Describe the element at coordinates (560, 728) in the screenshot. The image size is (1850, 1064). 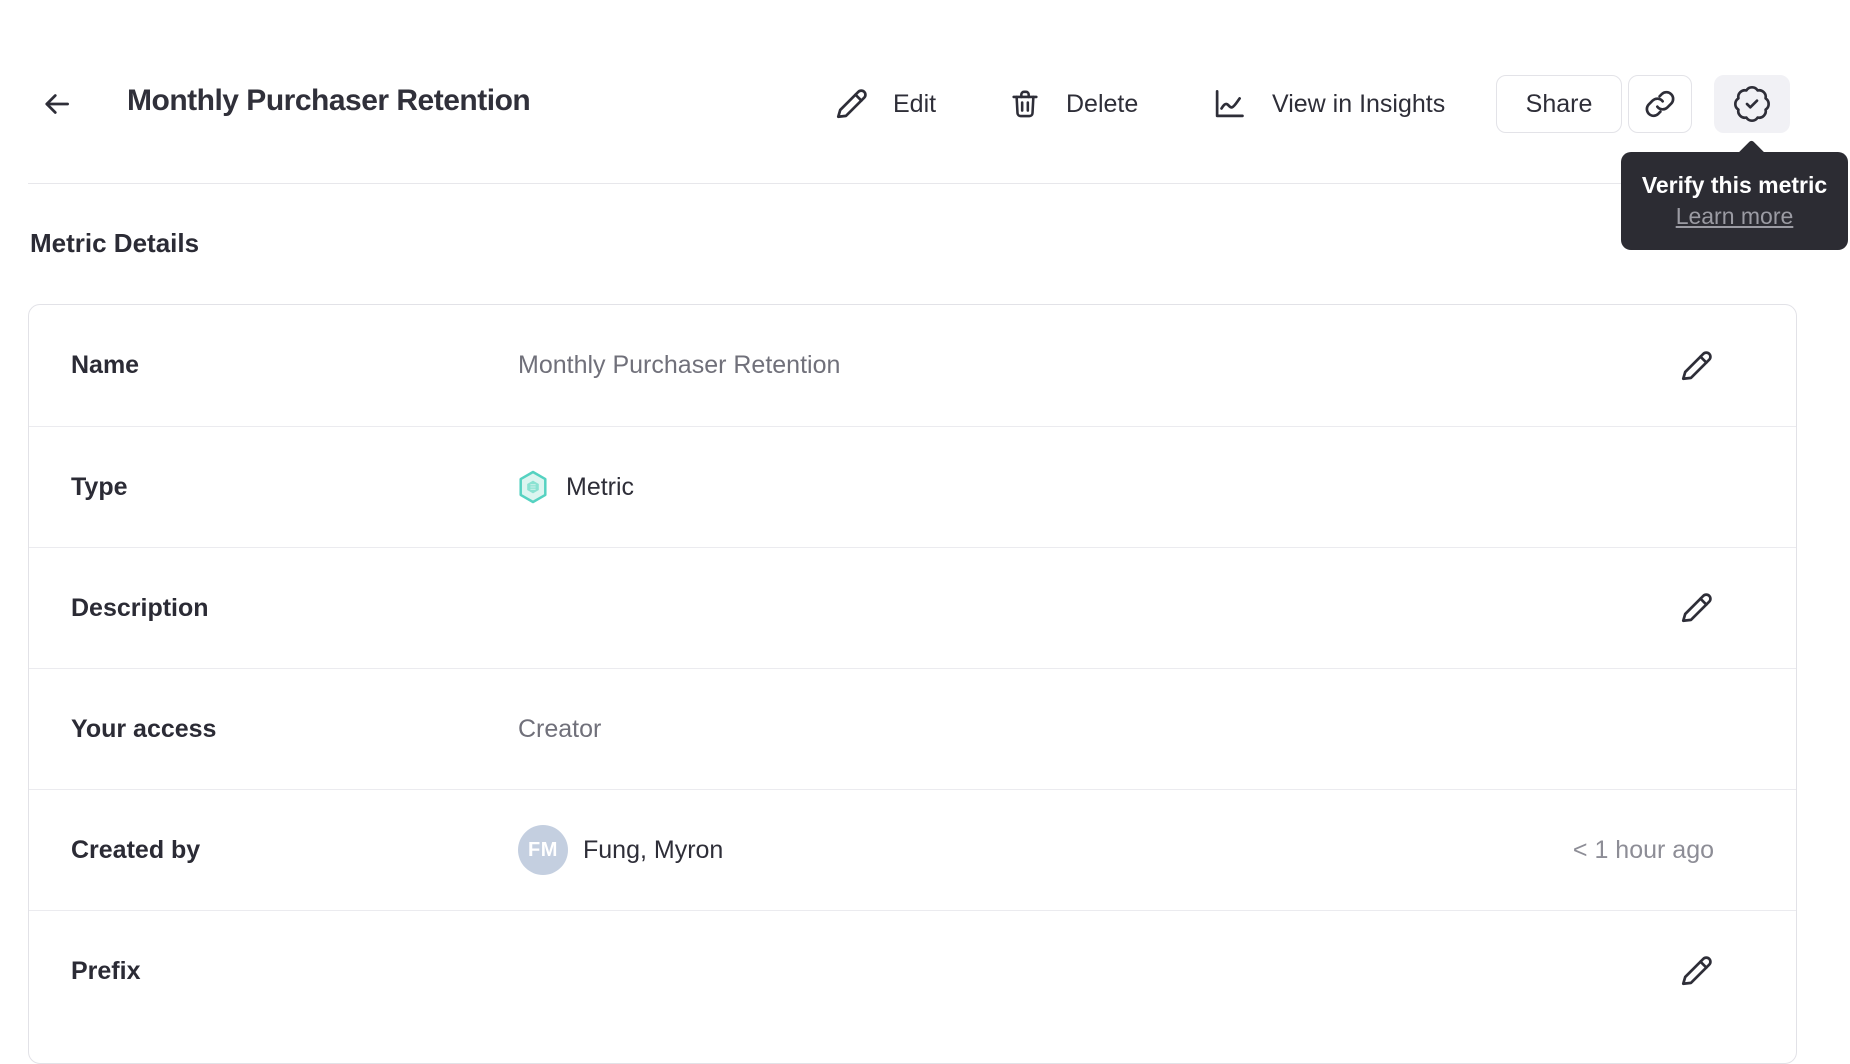
I see `row-value: Creator` at that location.